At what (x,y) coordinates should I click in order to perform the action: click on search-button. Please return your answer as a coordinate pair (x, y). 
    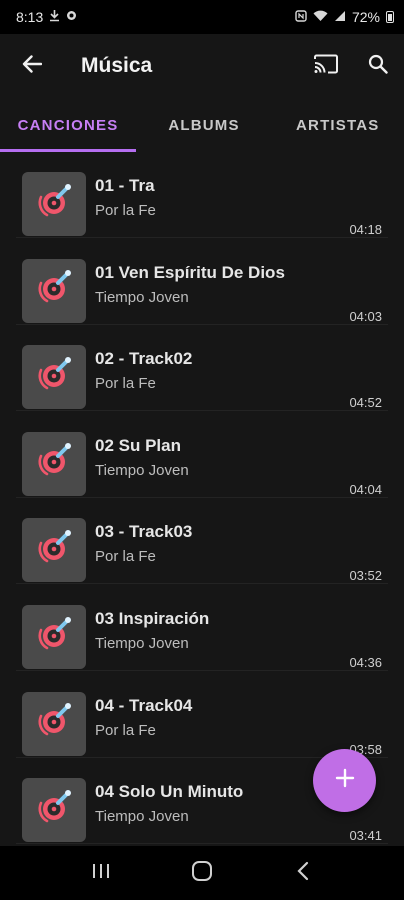
    Looking at the image, I should click on (378, 66).